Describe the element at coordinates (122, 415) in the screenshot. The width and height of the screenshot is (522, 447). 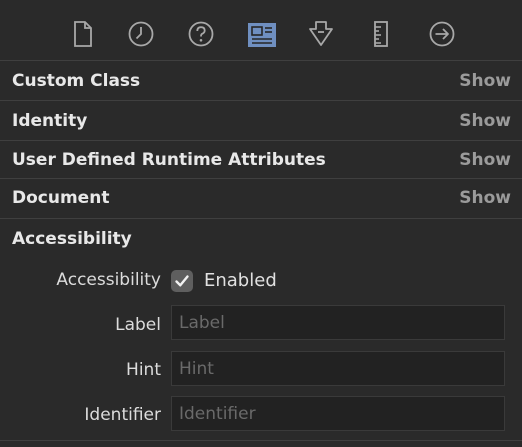
I see `identifier-field-label: Identifier` at that location.